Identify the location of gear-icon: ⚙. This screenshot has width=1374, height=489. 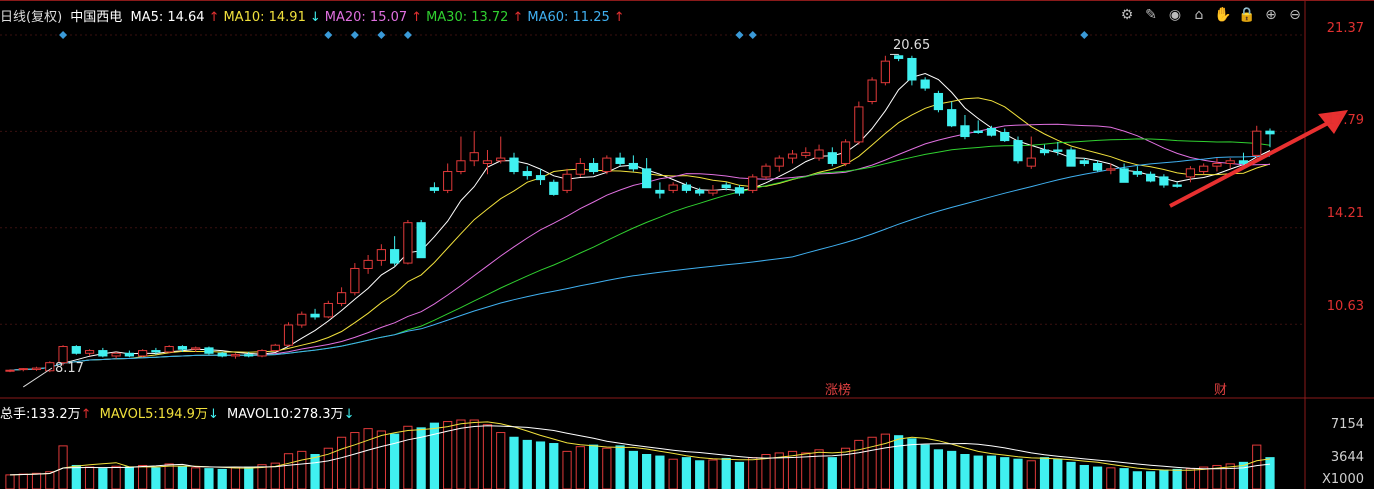
(1127, 15).